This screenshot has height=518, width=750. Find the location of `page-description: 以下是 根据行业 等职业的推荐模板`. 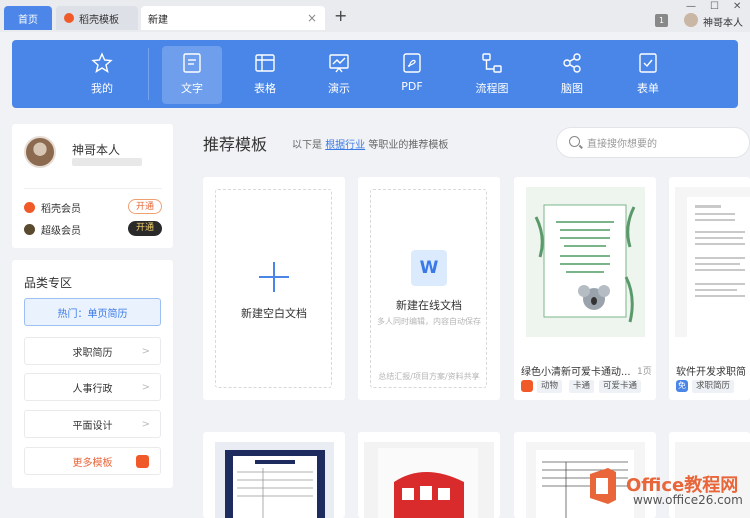

page-description: 以下是 根据行业 等职业的推荐模板 is located at coordinates (370, 143).